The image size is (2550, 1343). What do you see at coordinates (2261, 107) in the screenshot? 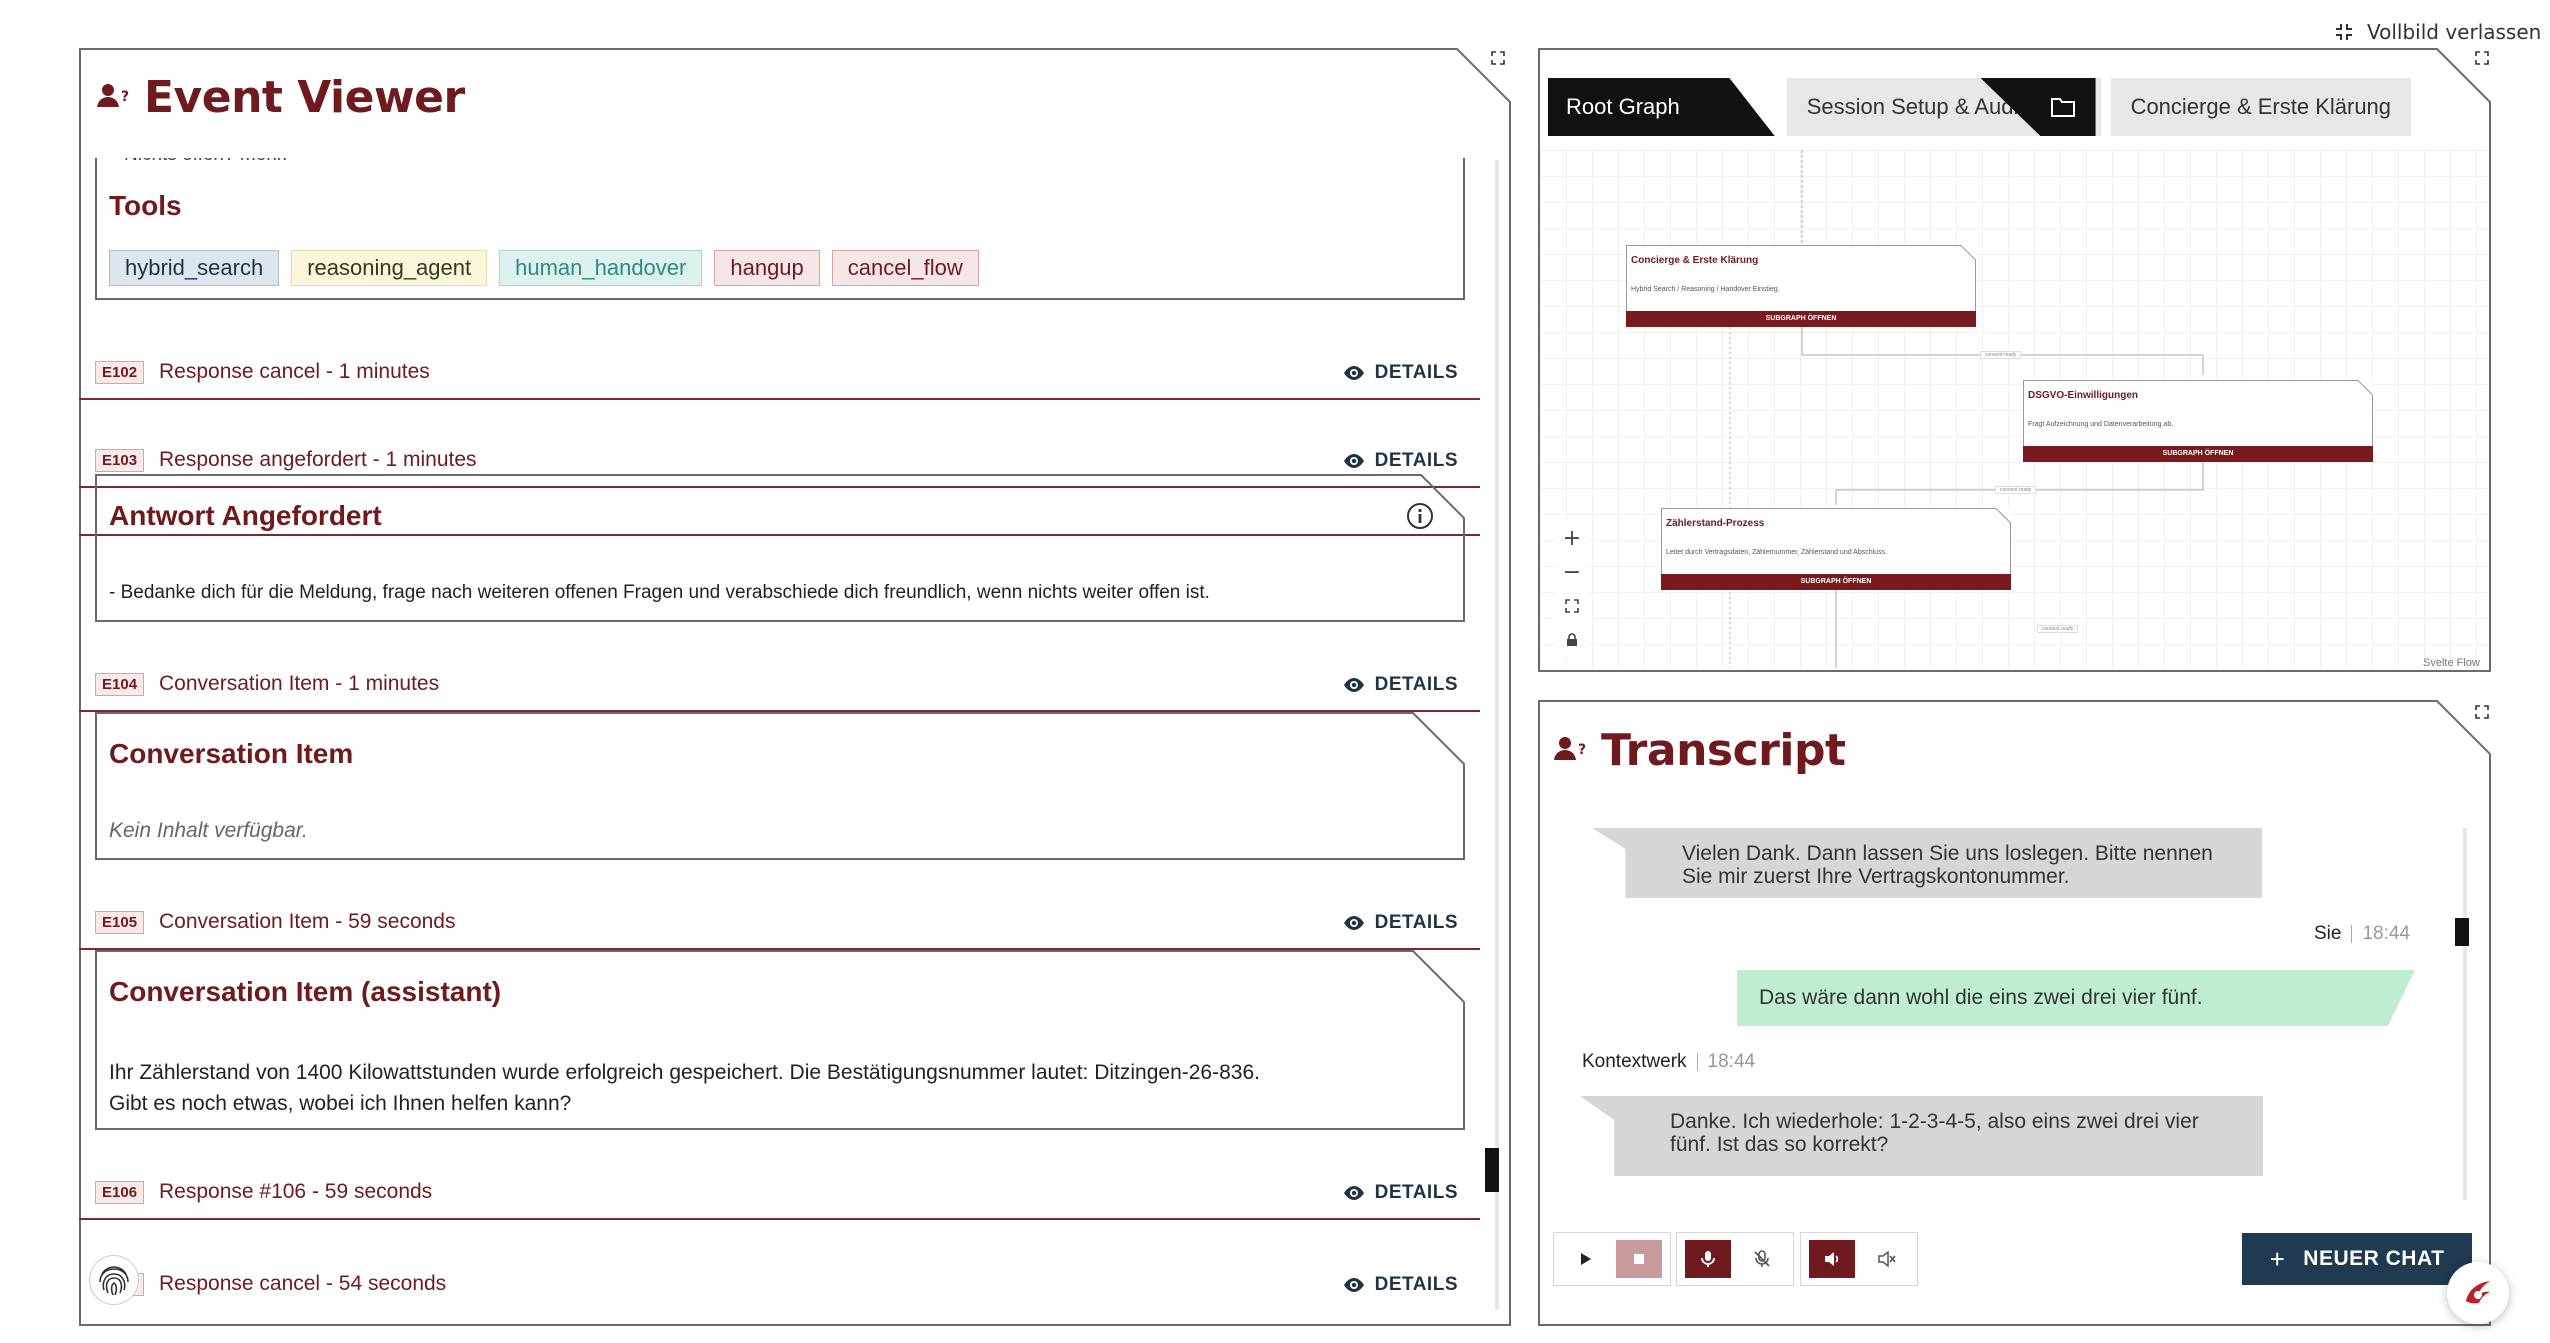
I see `tab-concierge: Concierge & Erste Klärung` at bounding box center [2261, 107].